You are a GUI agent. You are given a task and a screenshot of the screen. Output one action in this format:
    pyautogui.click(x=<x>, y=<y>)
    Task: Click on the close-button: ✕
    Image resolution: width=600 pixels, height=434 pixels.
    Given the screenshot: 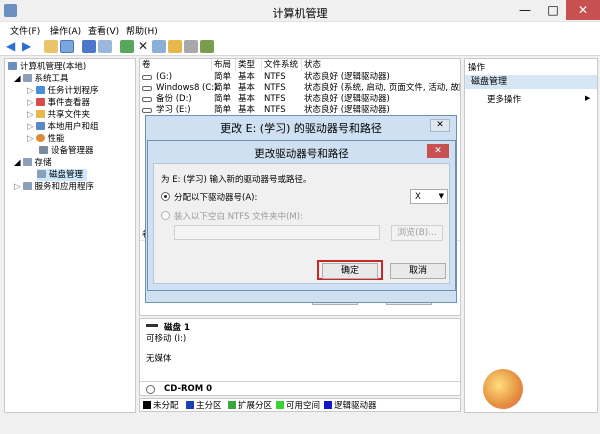 What is the action you would take?
    pyautogui.click(x=583, y=10)
    